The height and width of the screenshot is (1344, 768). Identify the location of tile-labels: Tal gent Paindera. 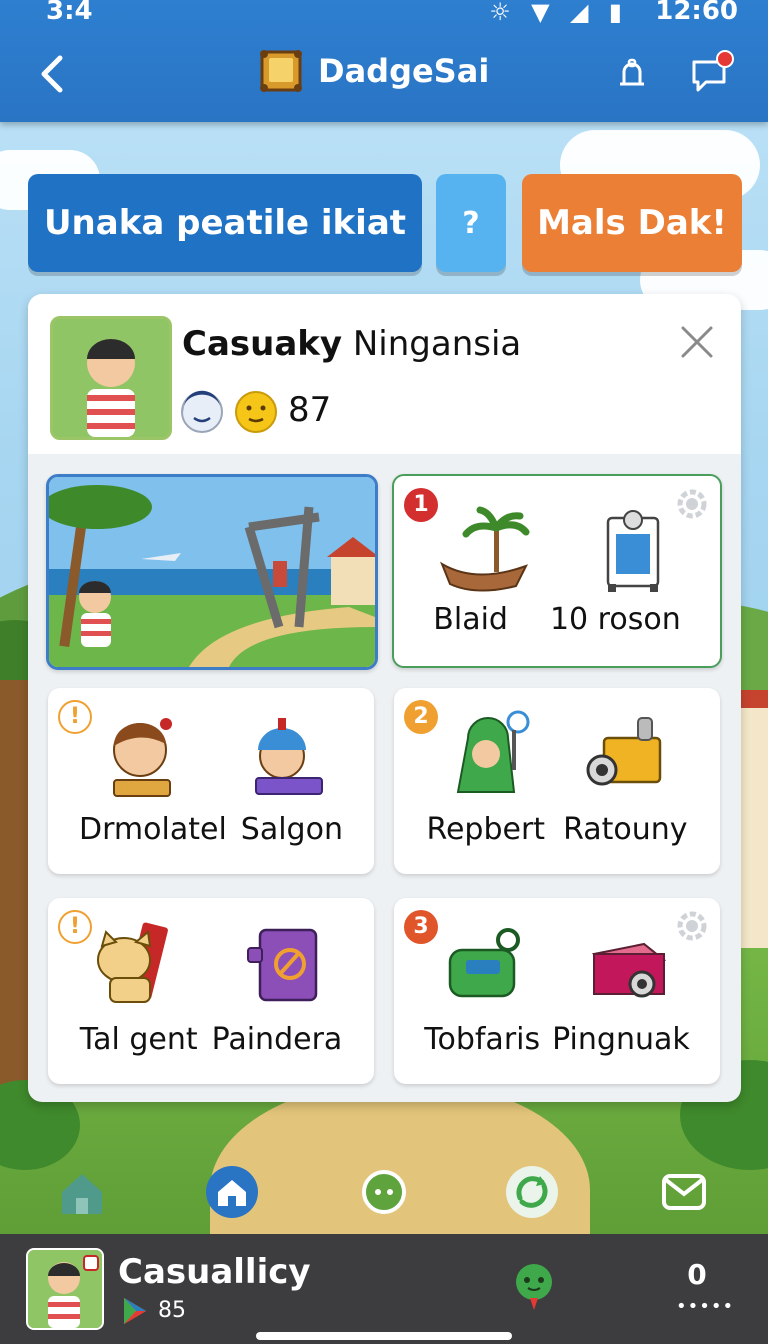
(211, 1039).